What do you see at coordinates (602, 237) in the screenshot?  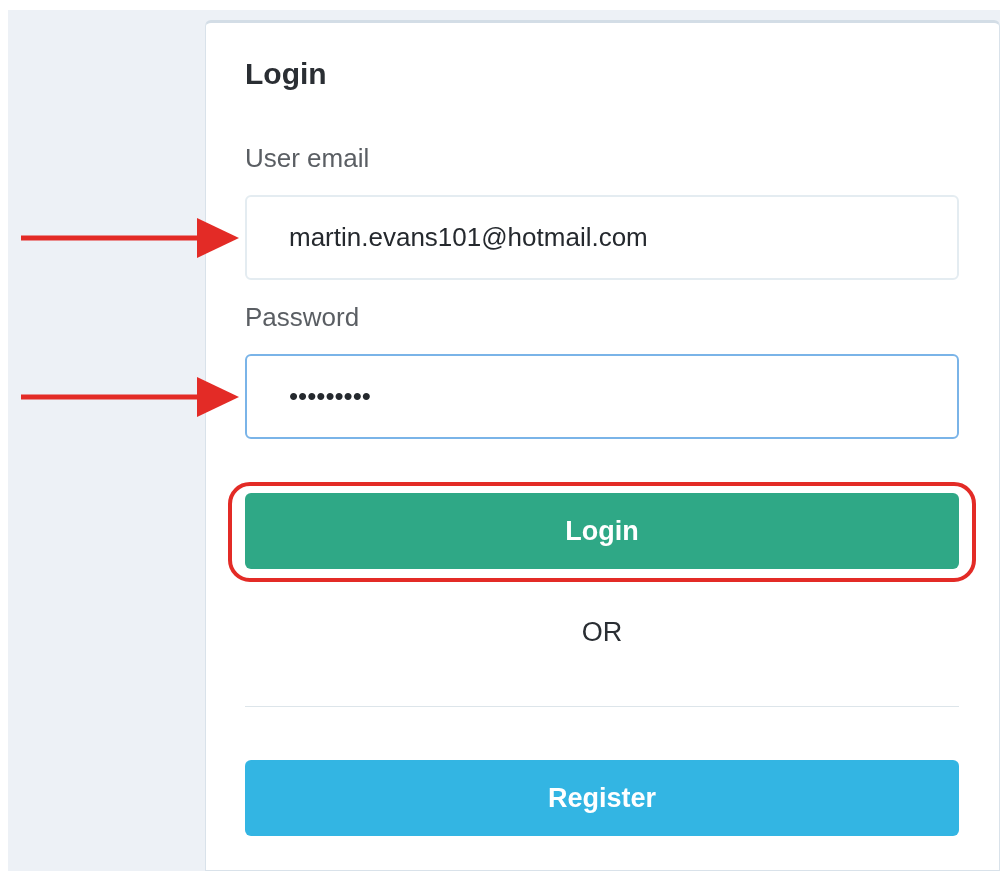 I see `input-field: martin.evans101@hotmail.com` at bounding box center [602, 237].